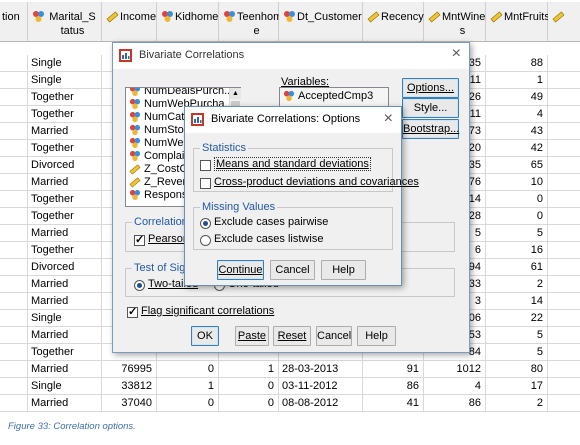 The height and width of the screenshot is (445, 580). I want to click on table-row: Married 76995 0 1 28-03-2013 91 1012 80, so click(290, 369).